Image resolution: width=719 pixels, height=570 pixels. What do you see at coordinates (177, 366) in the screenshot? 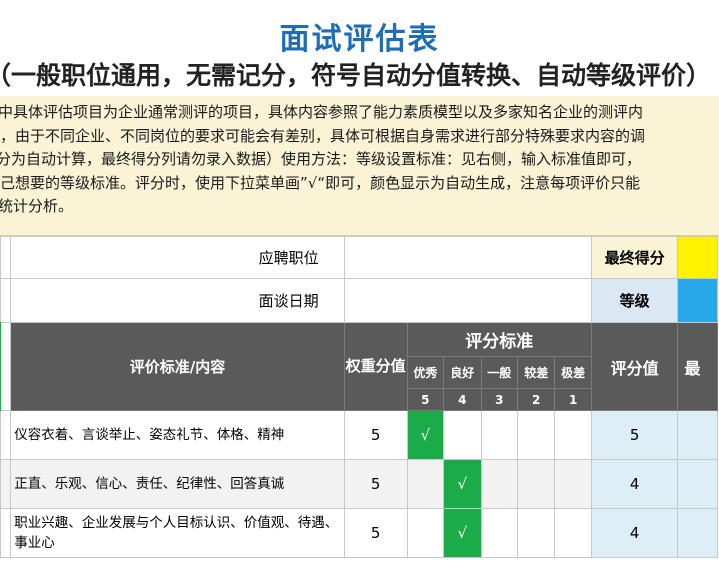
I see `criteria-header: 评价标准/内容` at bounding box center [177, 366].